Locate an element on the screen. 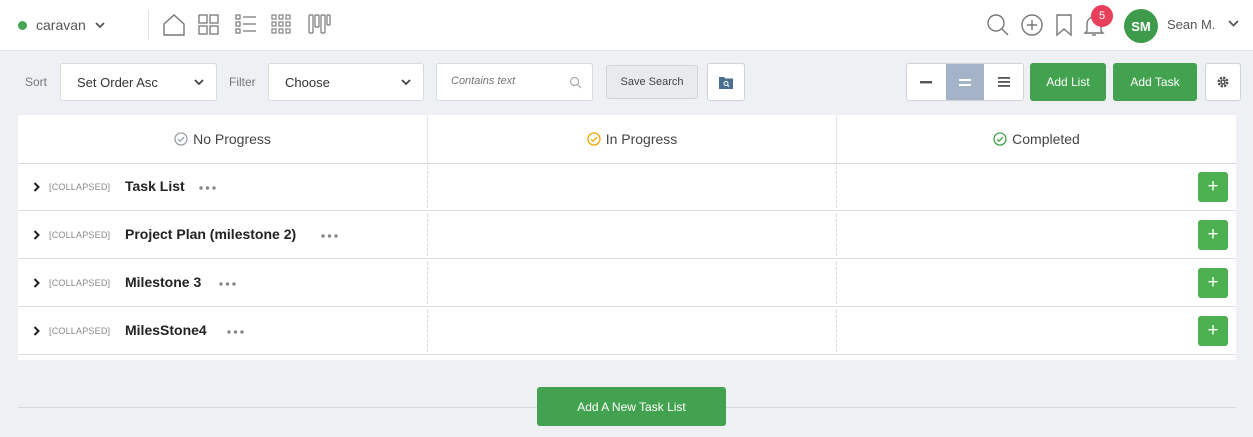  menu-icon is located at coordinates (1003, 82).